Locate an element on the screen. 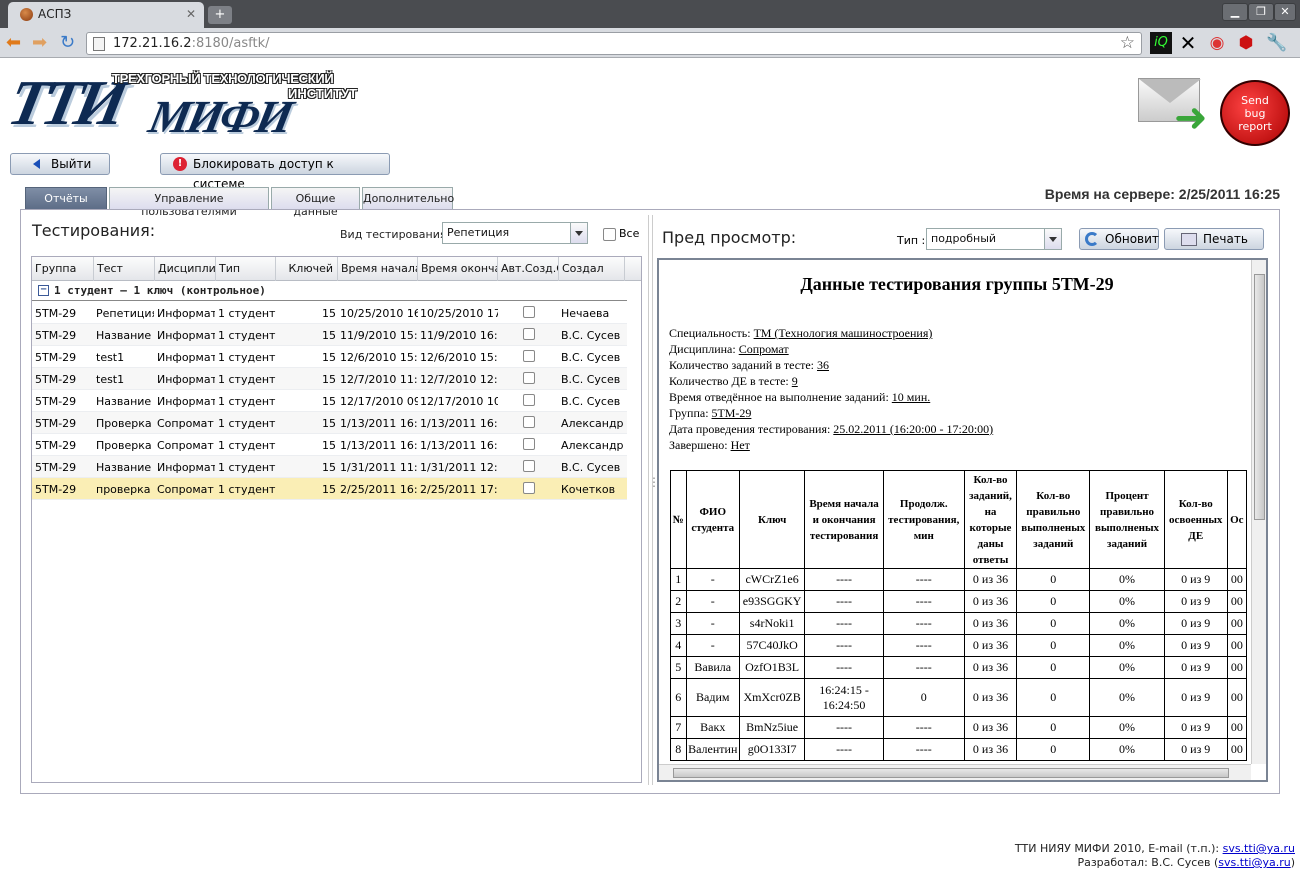 This screenshot has width=1300, height=875. reload-icon: ↻ is located at coordinates (67, 43).